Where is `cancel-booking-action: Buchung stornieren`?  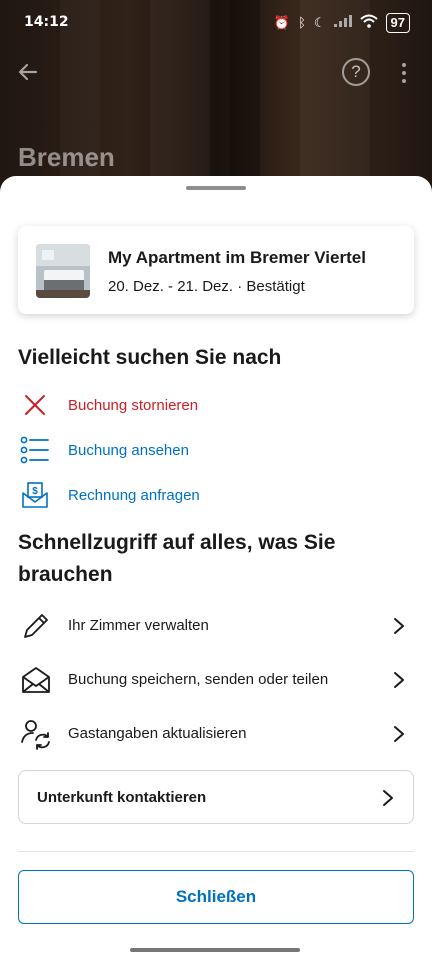 cancel-booking-action: Buchung stornieren is located at coordinates (216, 405).